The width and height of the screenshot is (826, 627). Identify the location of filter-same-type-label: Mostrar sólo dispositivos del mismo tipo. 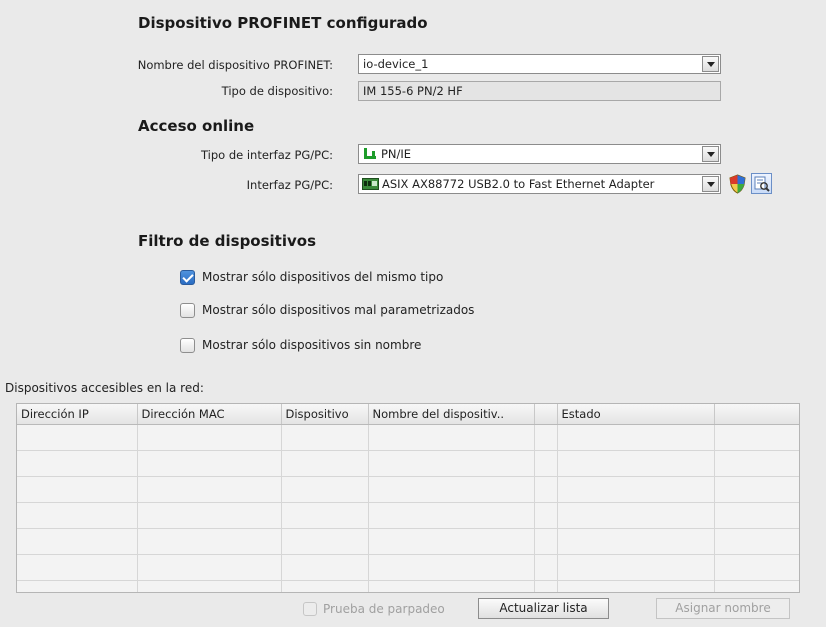
(323, 277).